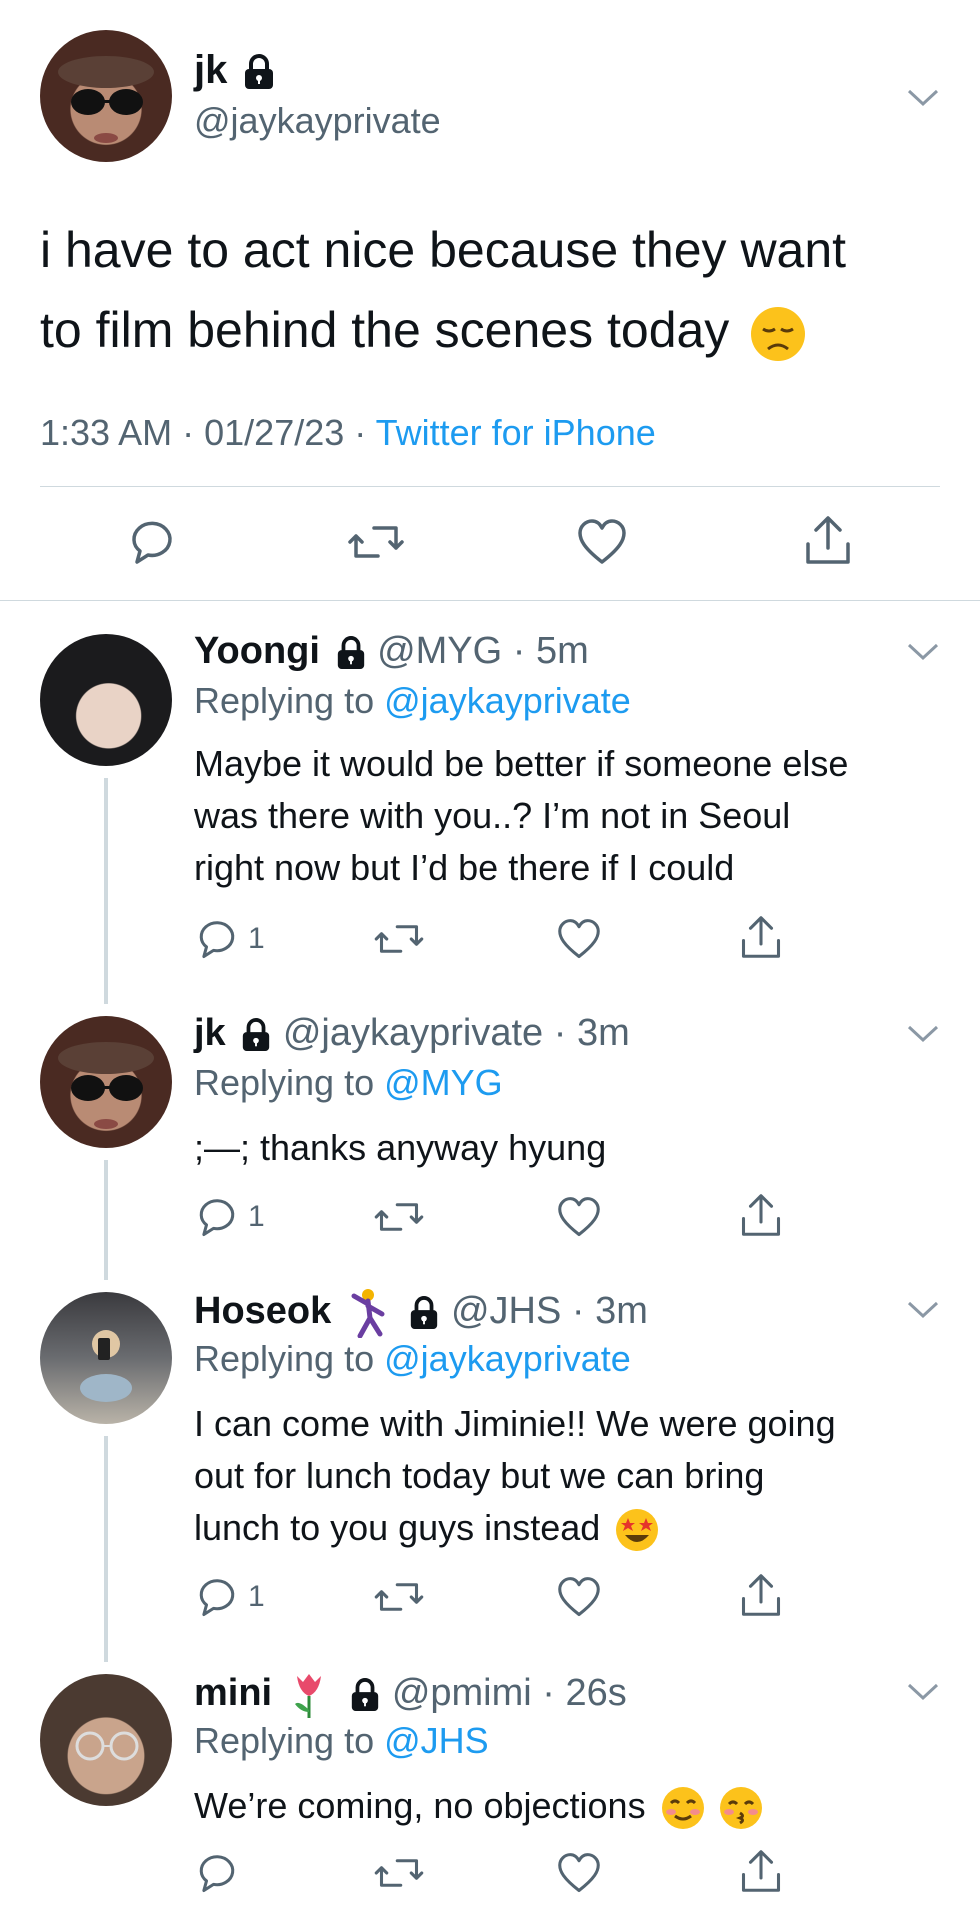 The width and height of the screenshot is (980, 1920). What do you see at coordinates (778, 333) in the screenshot?
I see `disappointed-emoji` at bounding box center [778, 333].